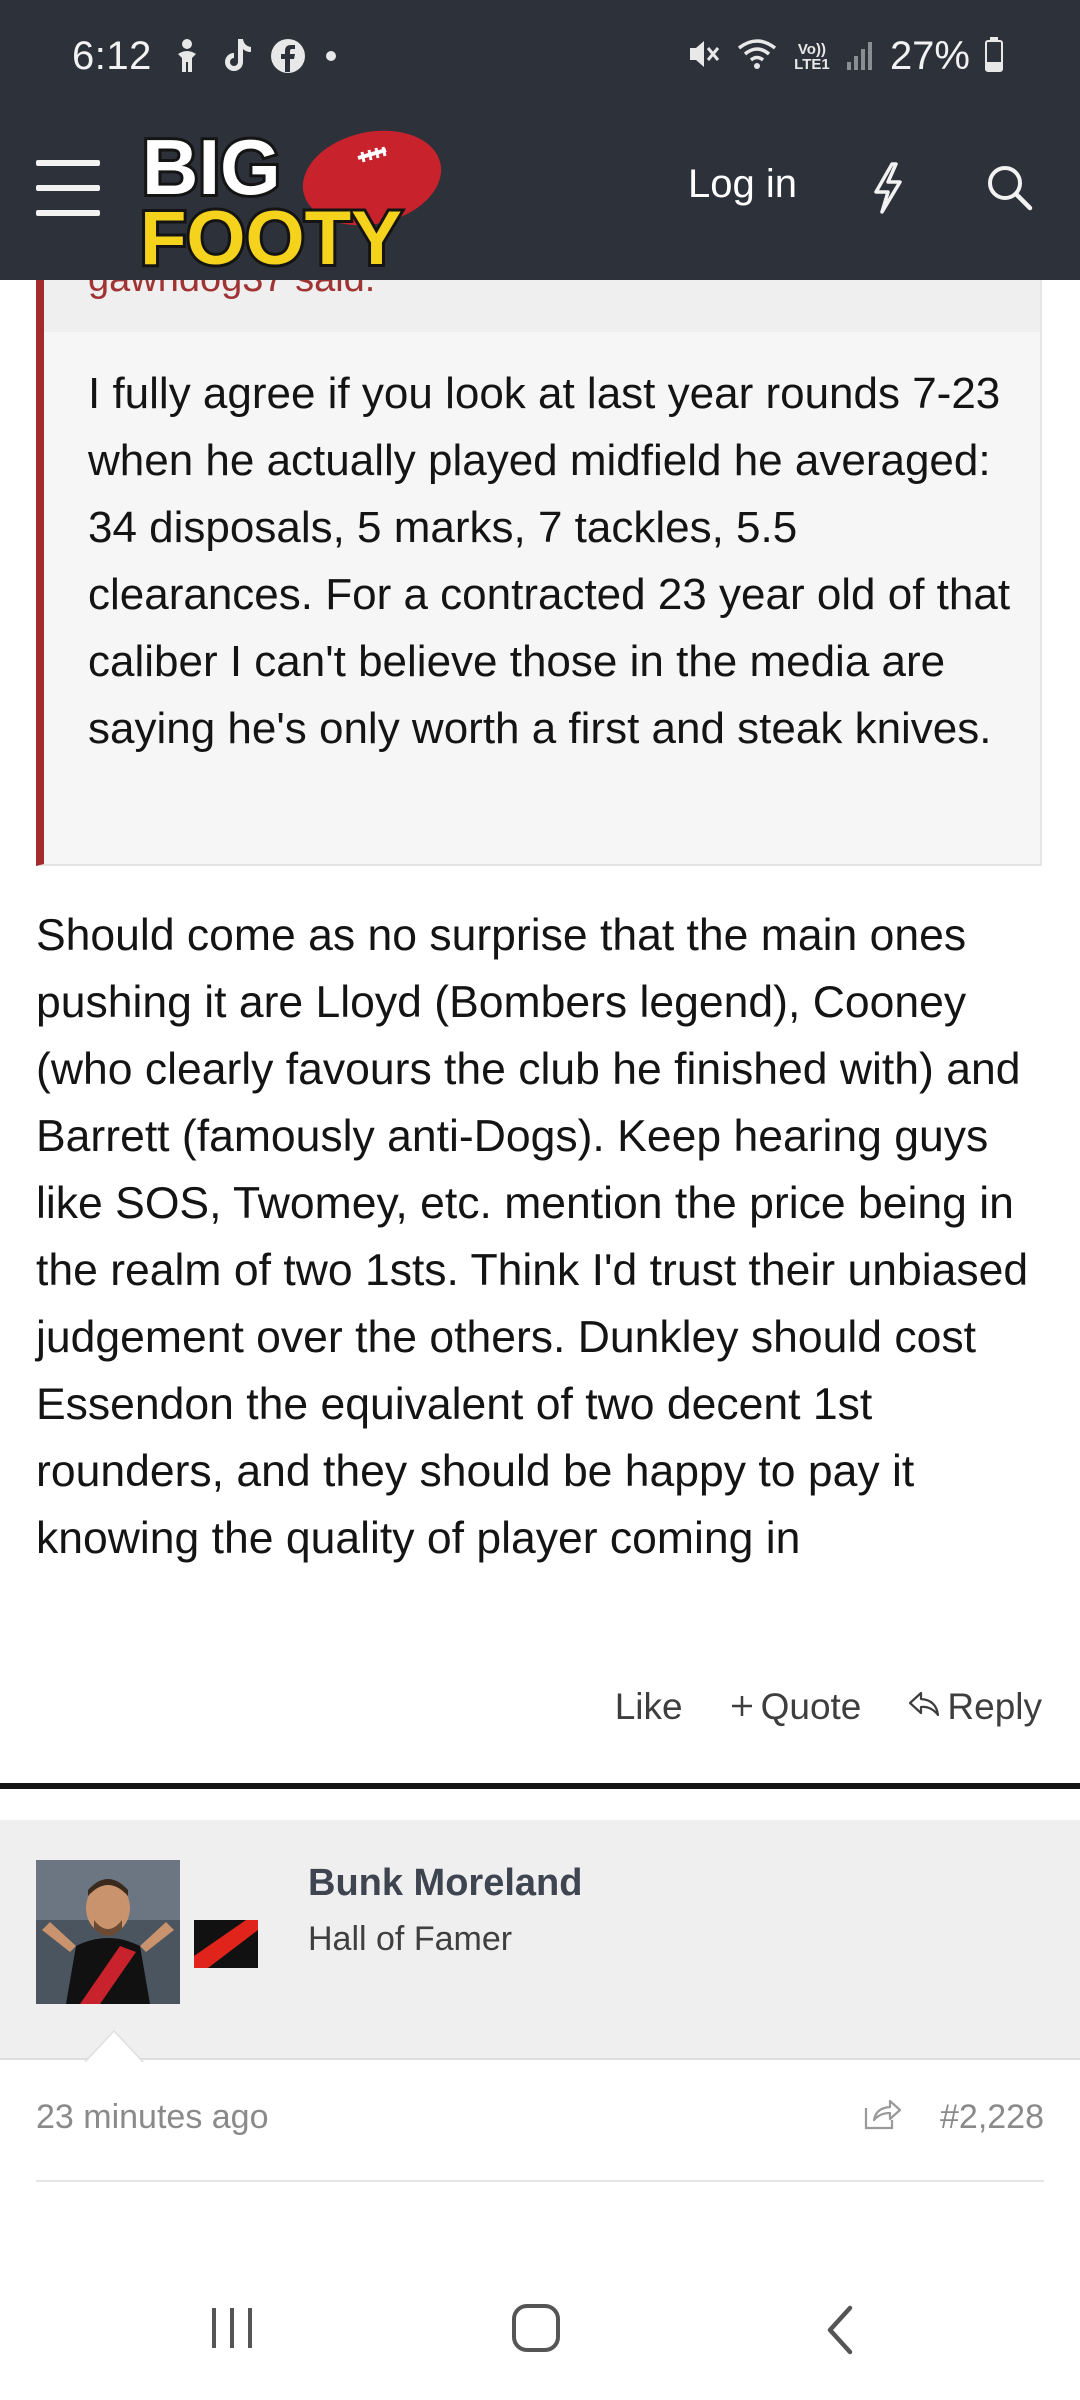 The height and width of the screenshot is (2400, 1080). Describe the element at coordinates (812, 56) in the screenshot. I see `volte-icon: Vo)) LTE1` at that location.